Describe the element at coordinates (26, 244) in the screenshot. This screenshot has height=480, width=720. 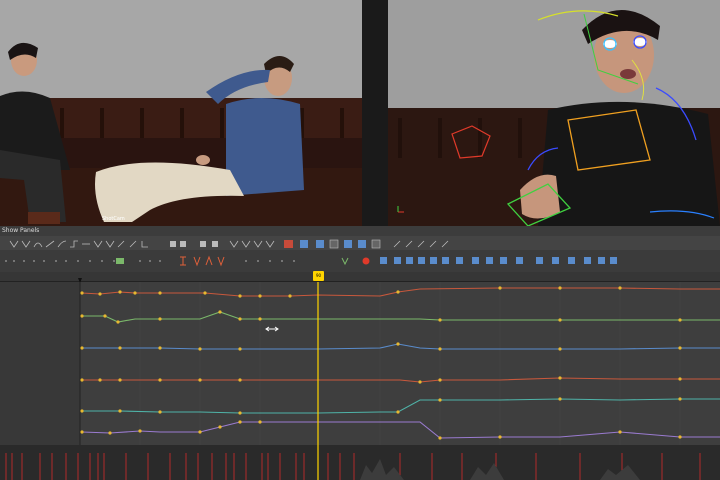
I see `insert-key-icon` at that location.